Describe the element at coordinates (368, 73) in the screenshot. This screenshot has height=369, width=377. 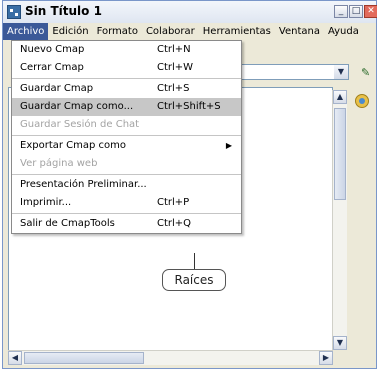
I see `format-styles-icon: ✎` at that location.